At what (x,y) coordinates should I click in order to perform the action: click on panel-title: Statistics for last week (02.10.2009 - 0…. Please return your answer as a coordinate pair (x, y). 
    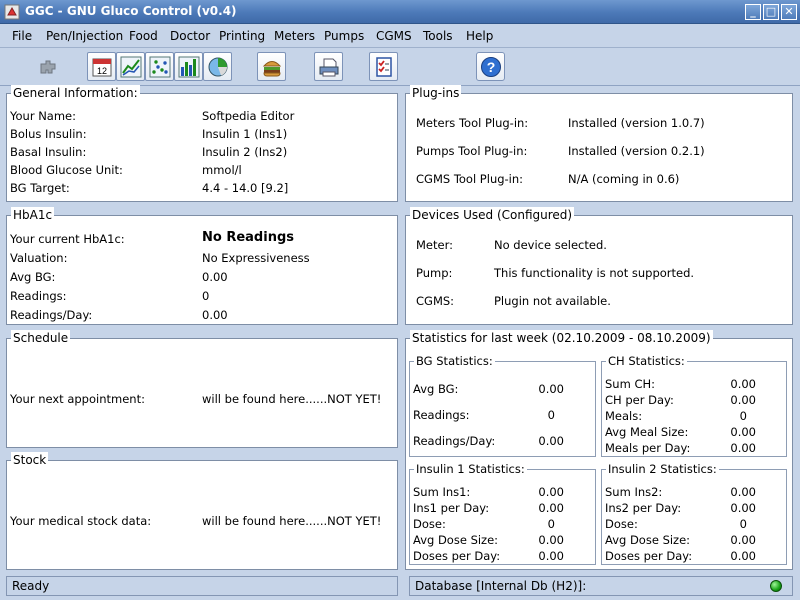
    Looking at the image, I should click on (561, 338).